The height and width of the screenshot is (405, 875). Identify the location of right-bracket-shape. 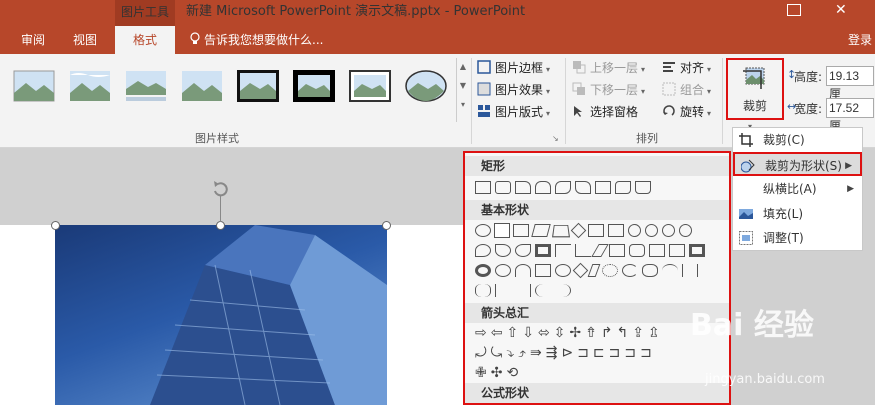
(523, 290).